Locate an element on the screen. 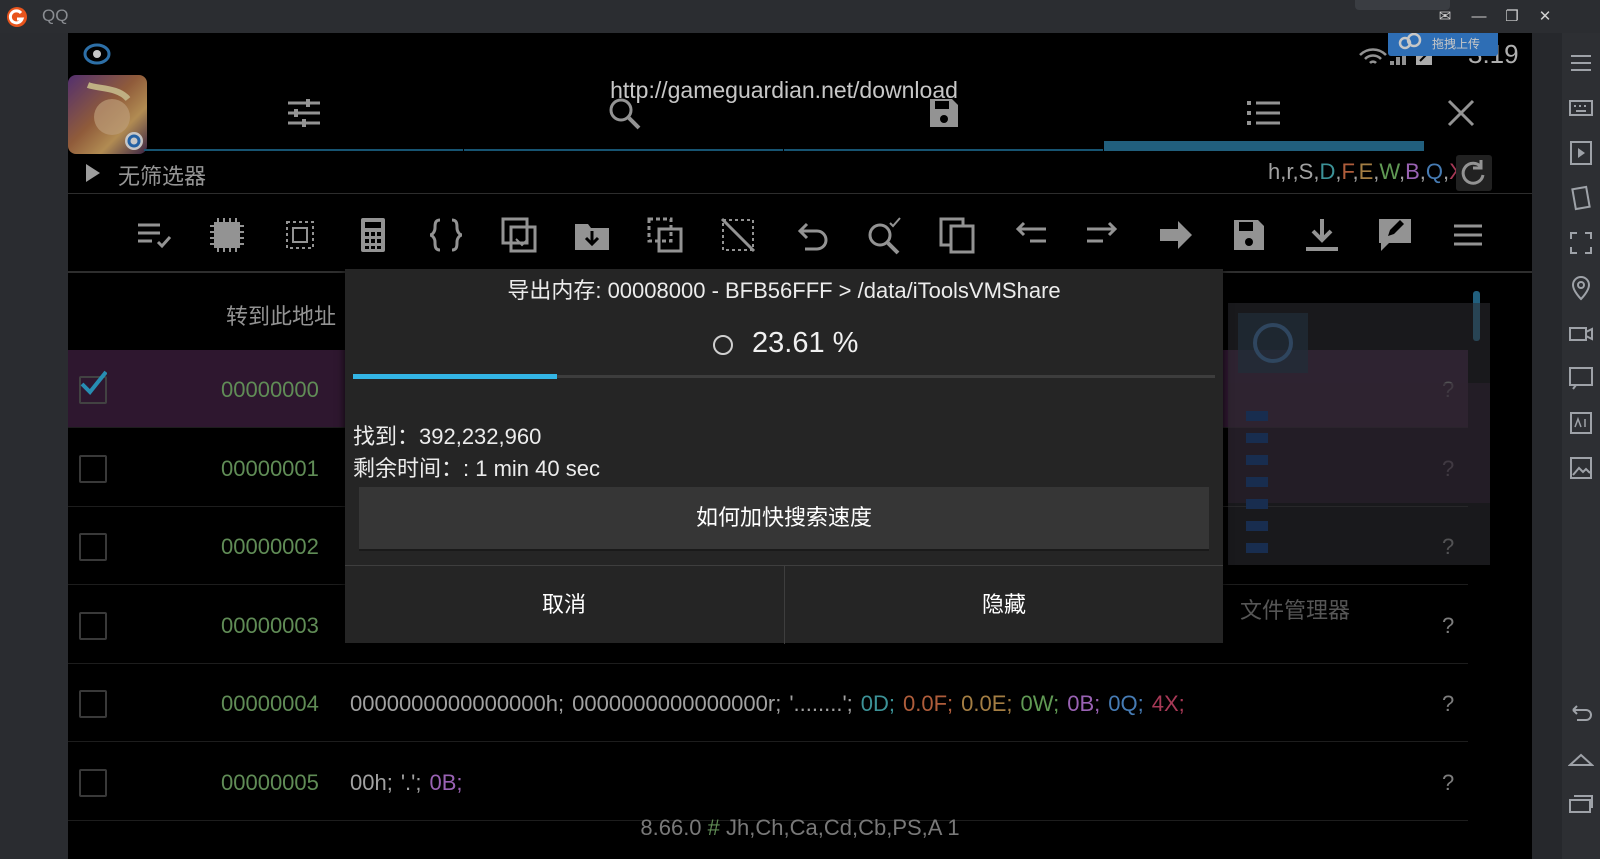  close-window-button: ✕ is located at coordinates (1545, 17).